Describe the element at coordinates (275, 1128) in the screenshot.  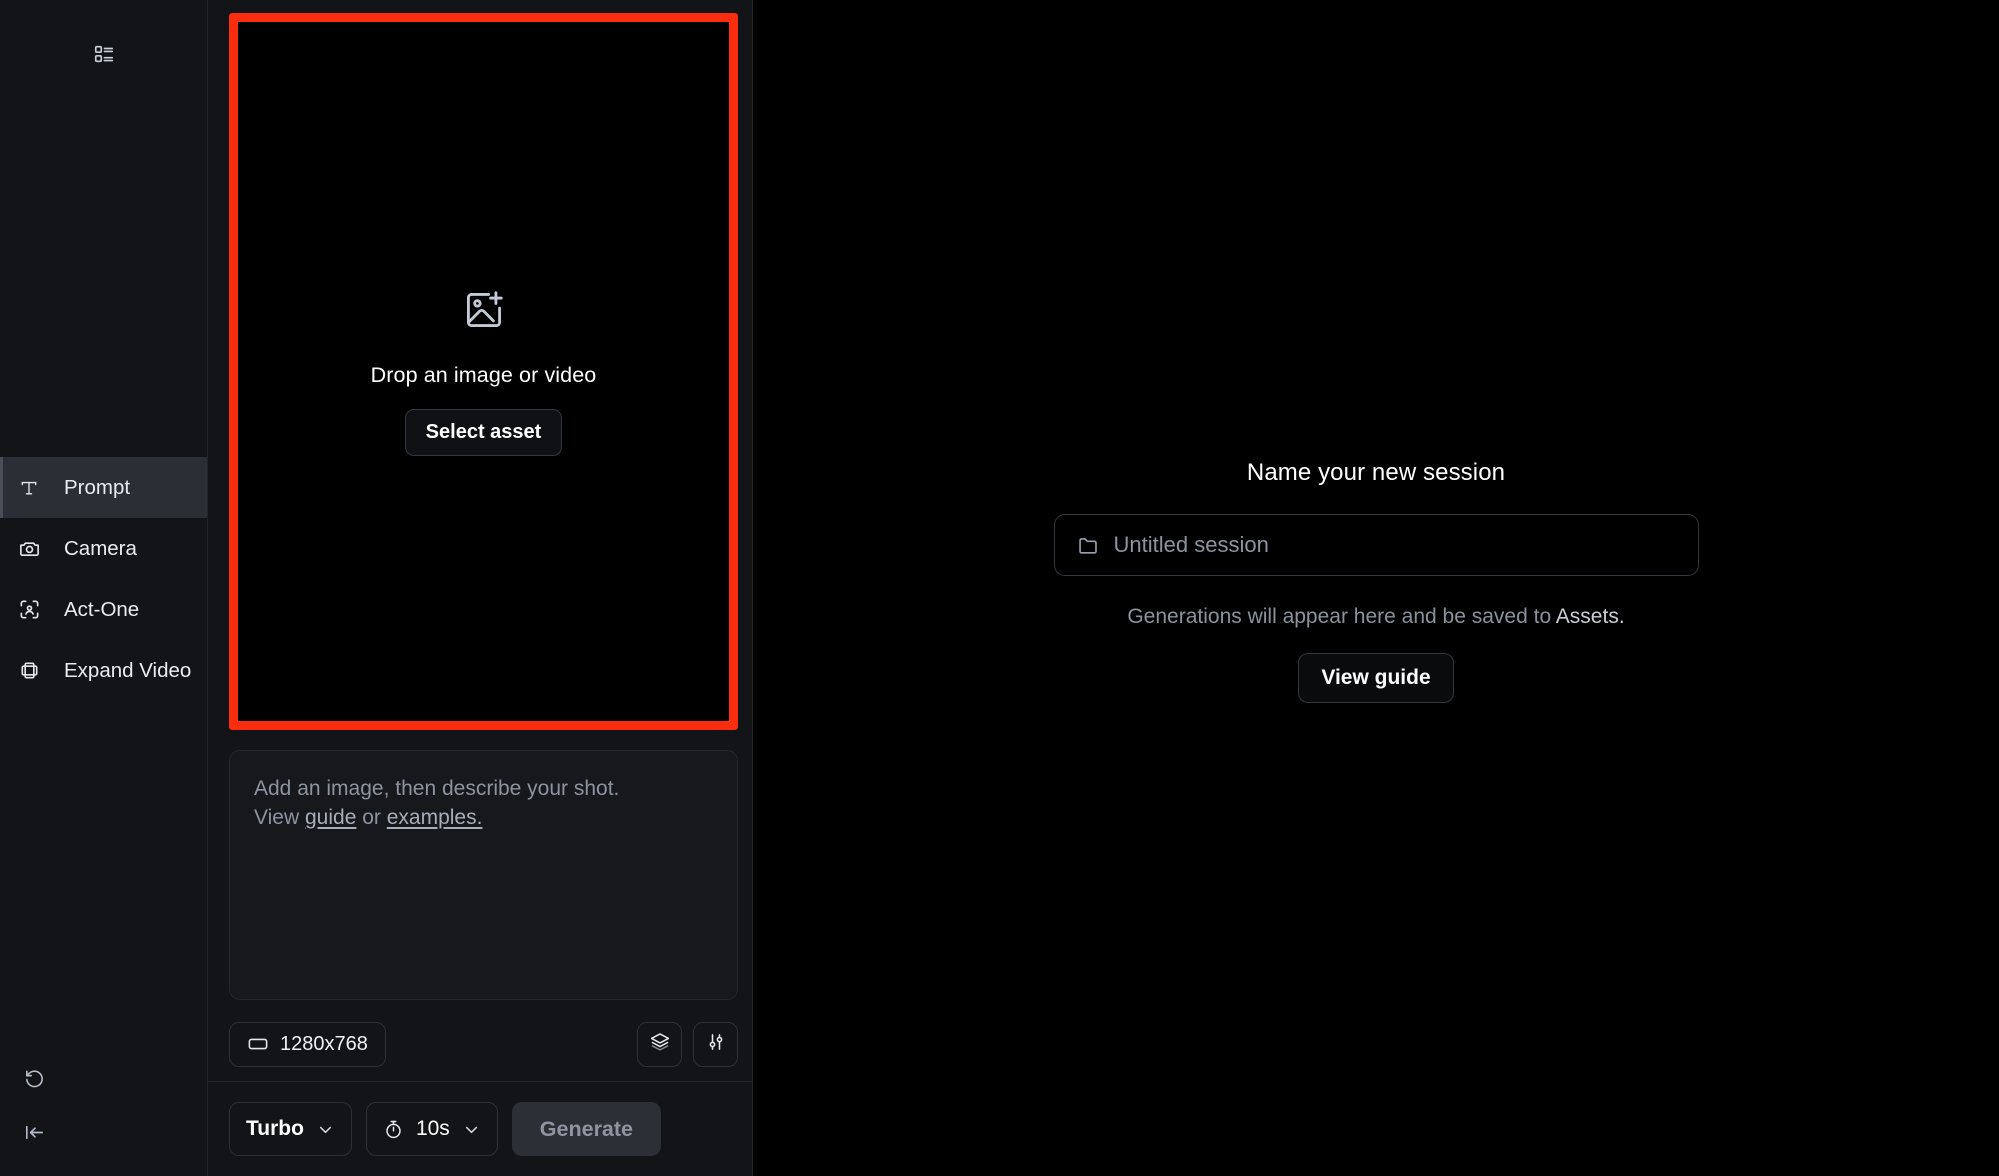
I see `model-label: Turbo` at that location.